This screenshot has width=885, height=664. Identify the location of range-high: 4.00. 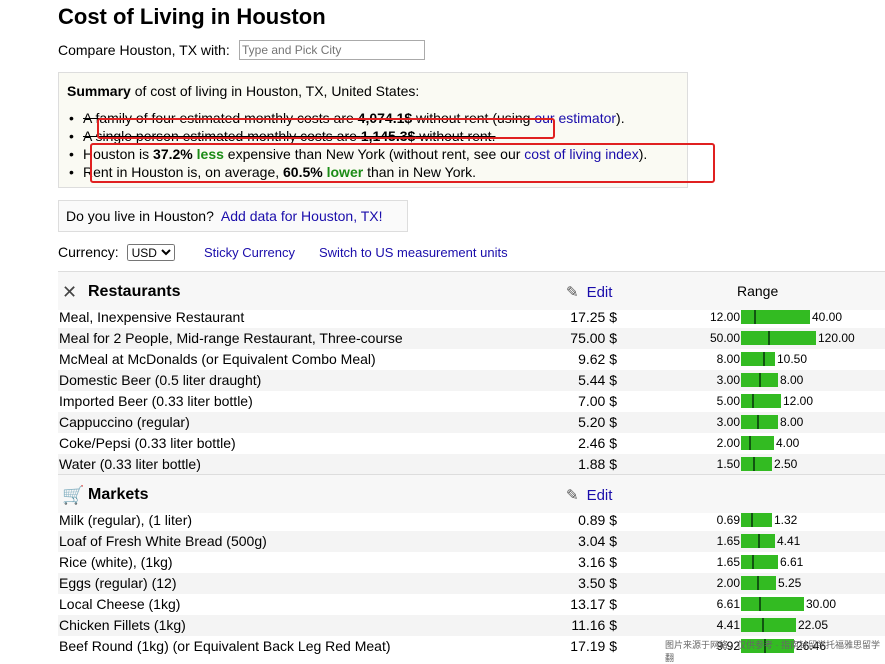
(788, 443).